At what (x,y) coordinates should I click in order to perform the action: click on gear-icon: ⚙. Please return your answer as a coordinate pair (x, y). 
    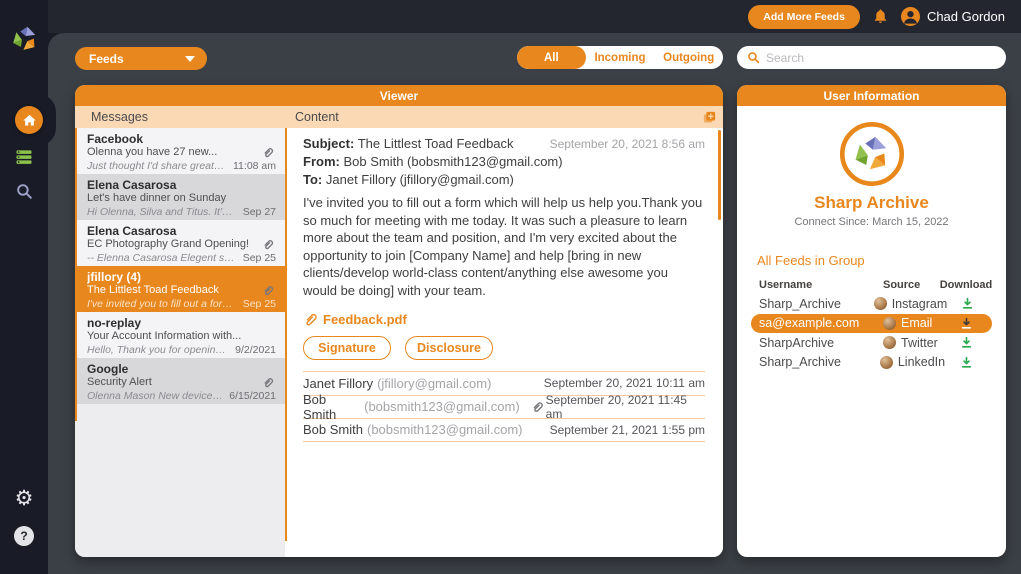
    Looking at the image, I should click on (24, 498).